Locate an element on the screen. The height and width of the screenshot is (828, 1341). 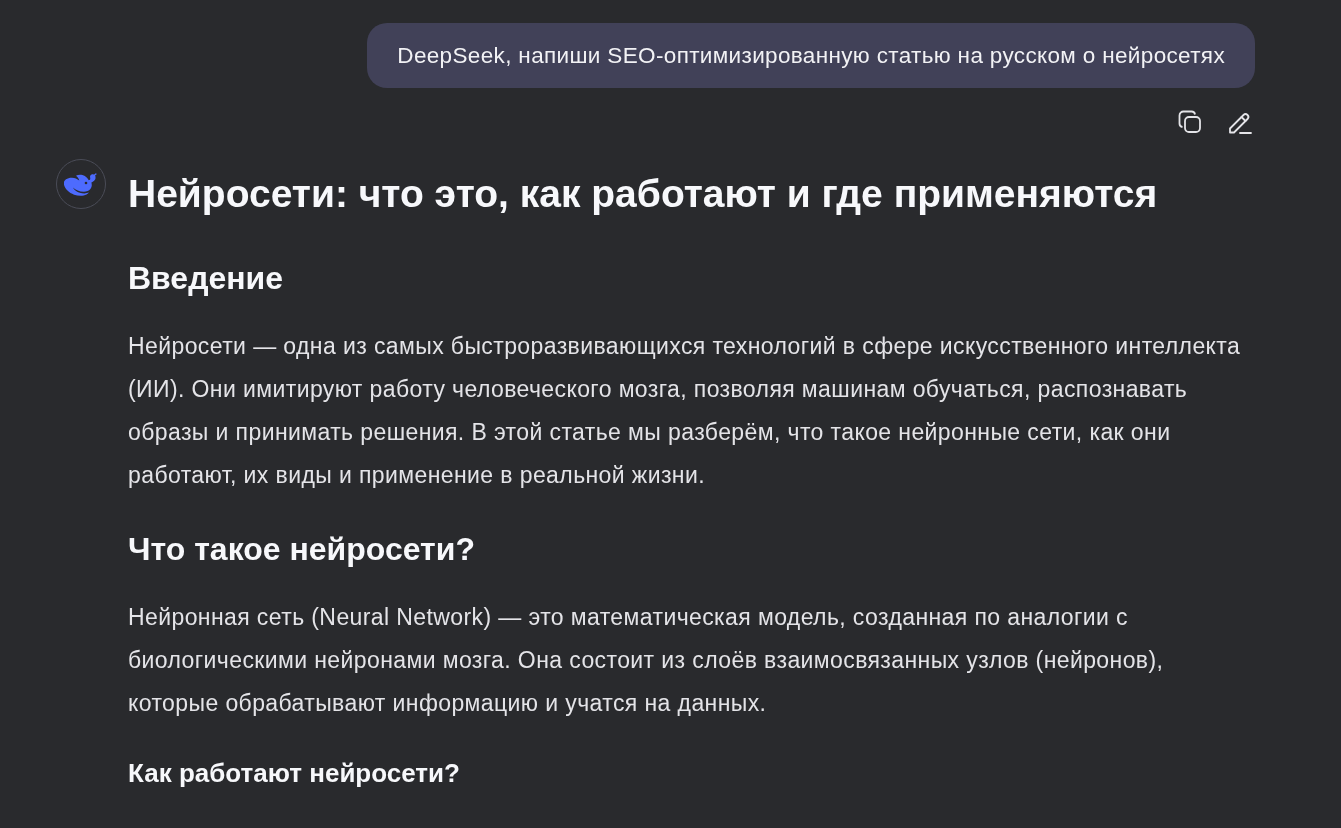
section-heading: Введение is located at coordinates (206, 278).